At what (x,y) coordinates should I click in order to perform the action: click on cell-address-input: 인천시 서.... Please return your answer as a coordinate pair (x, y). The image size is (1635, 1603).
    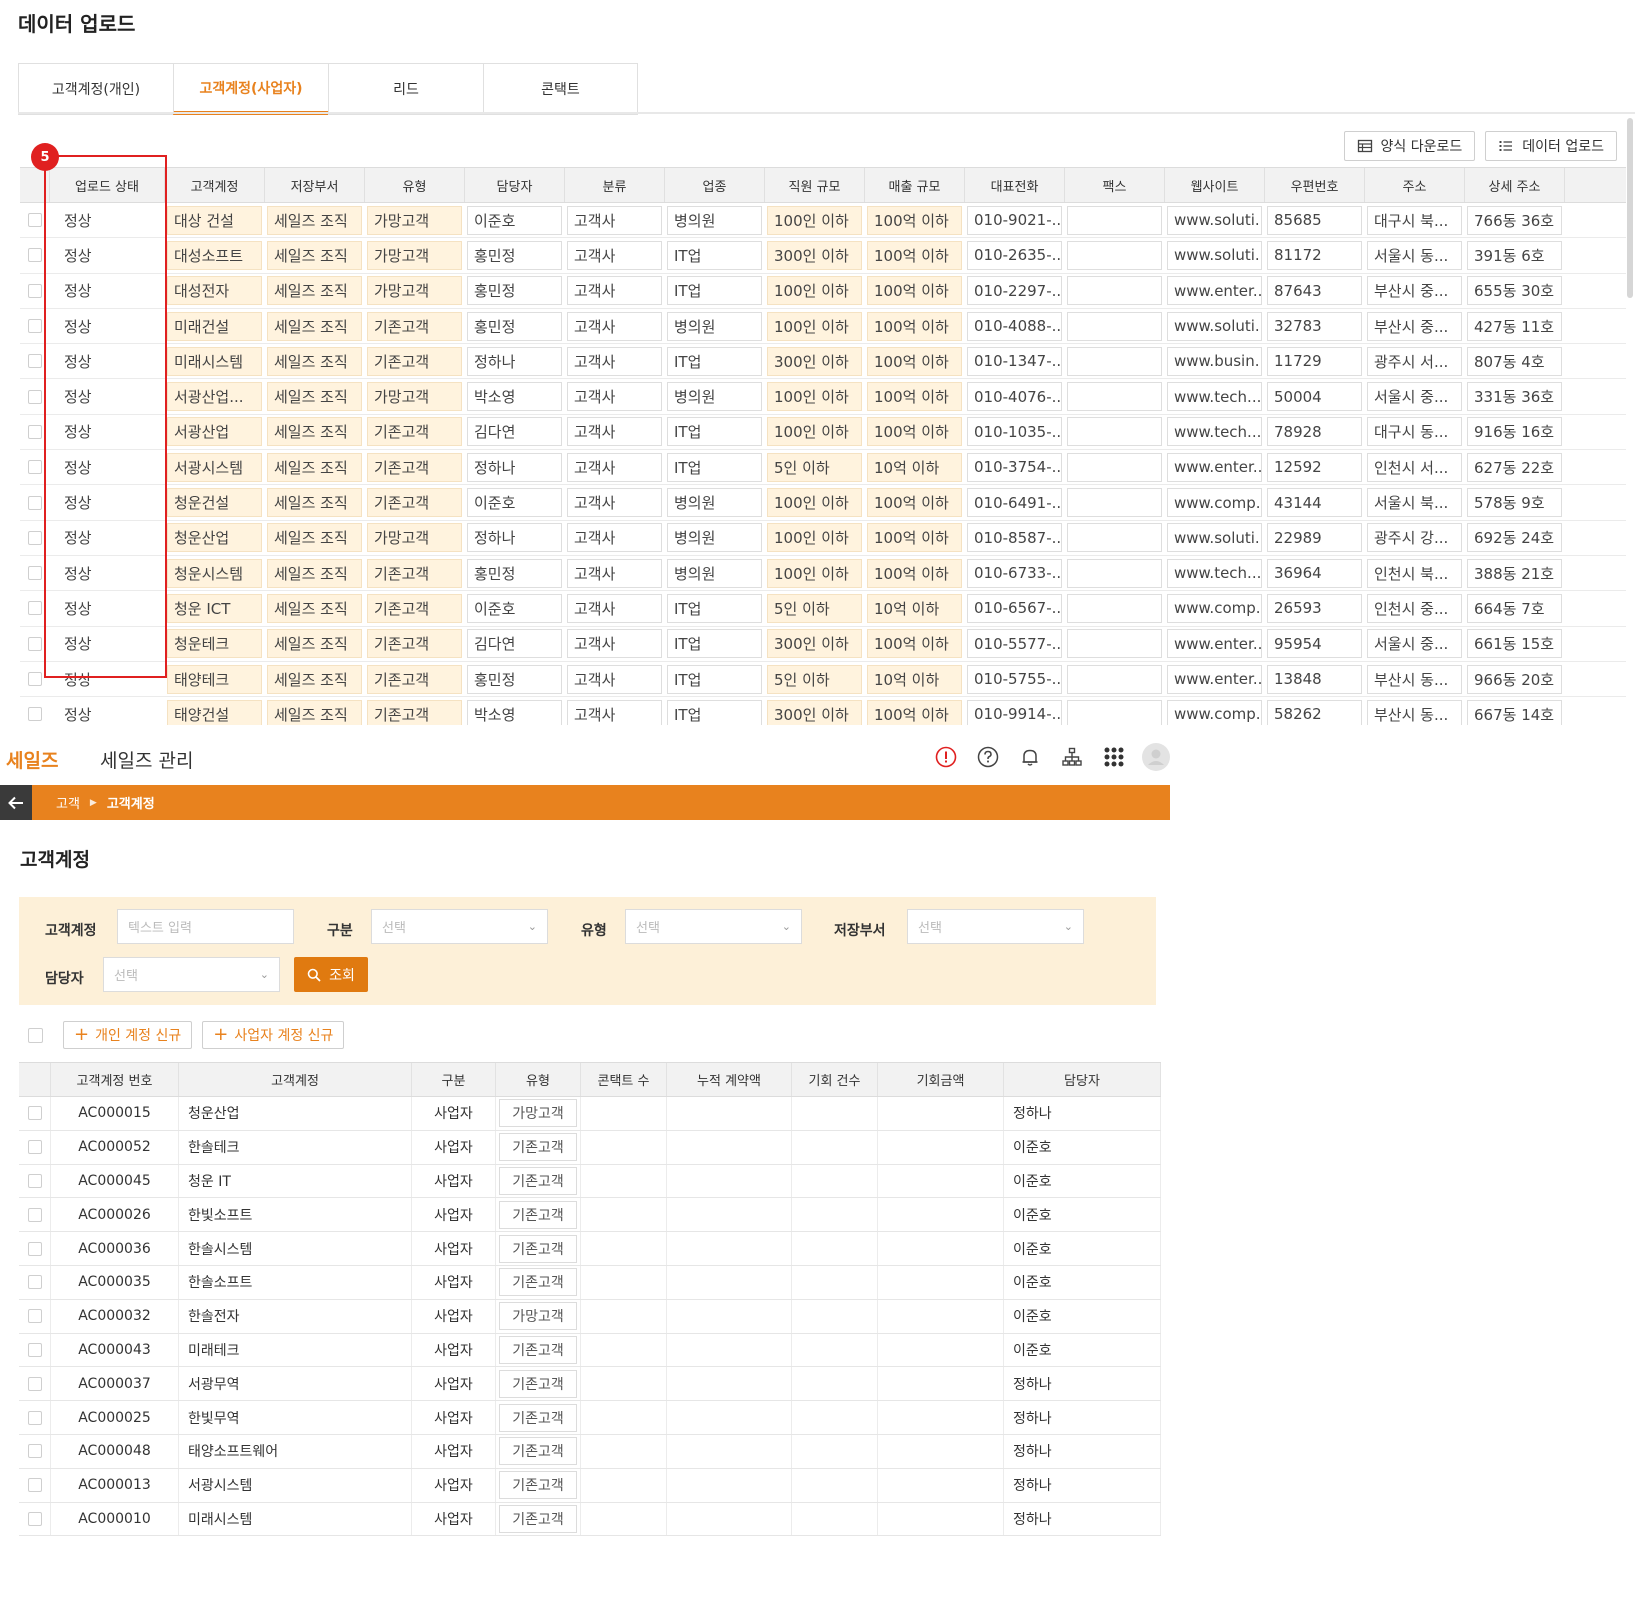
    Looking at the image, I should click on (1414, 467).